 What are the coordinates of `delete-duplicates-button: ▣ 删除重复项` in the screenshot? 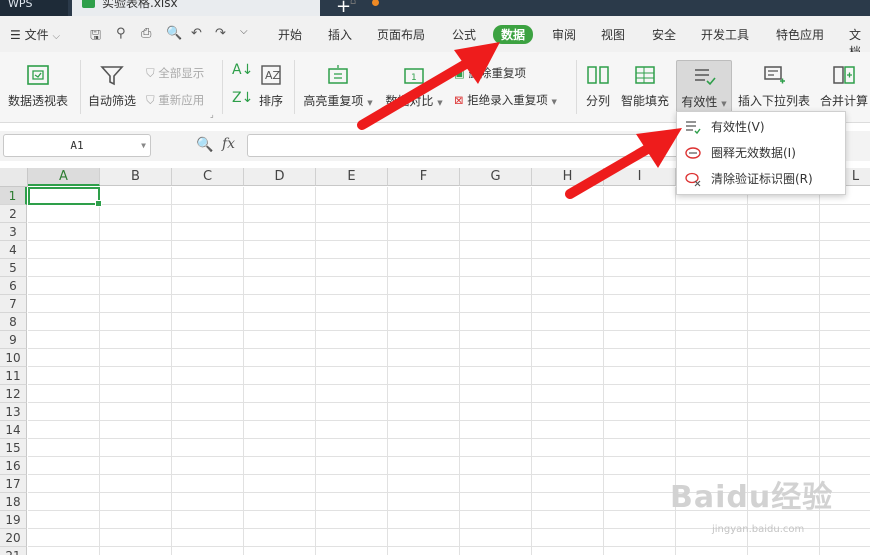 It's located at (490, 73).